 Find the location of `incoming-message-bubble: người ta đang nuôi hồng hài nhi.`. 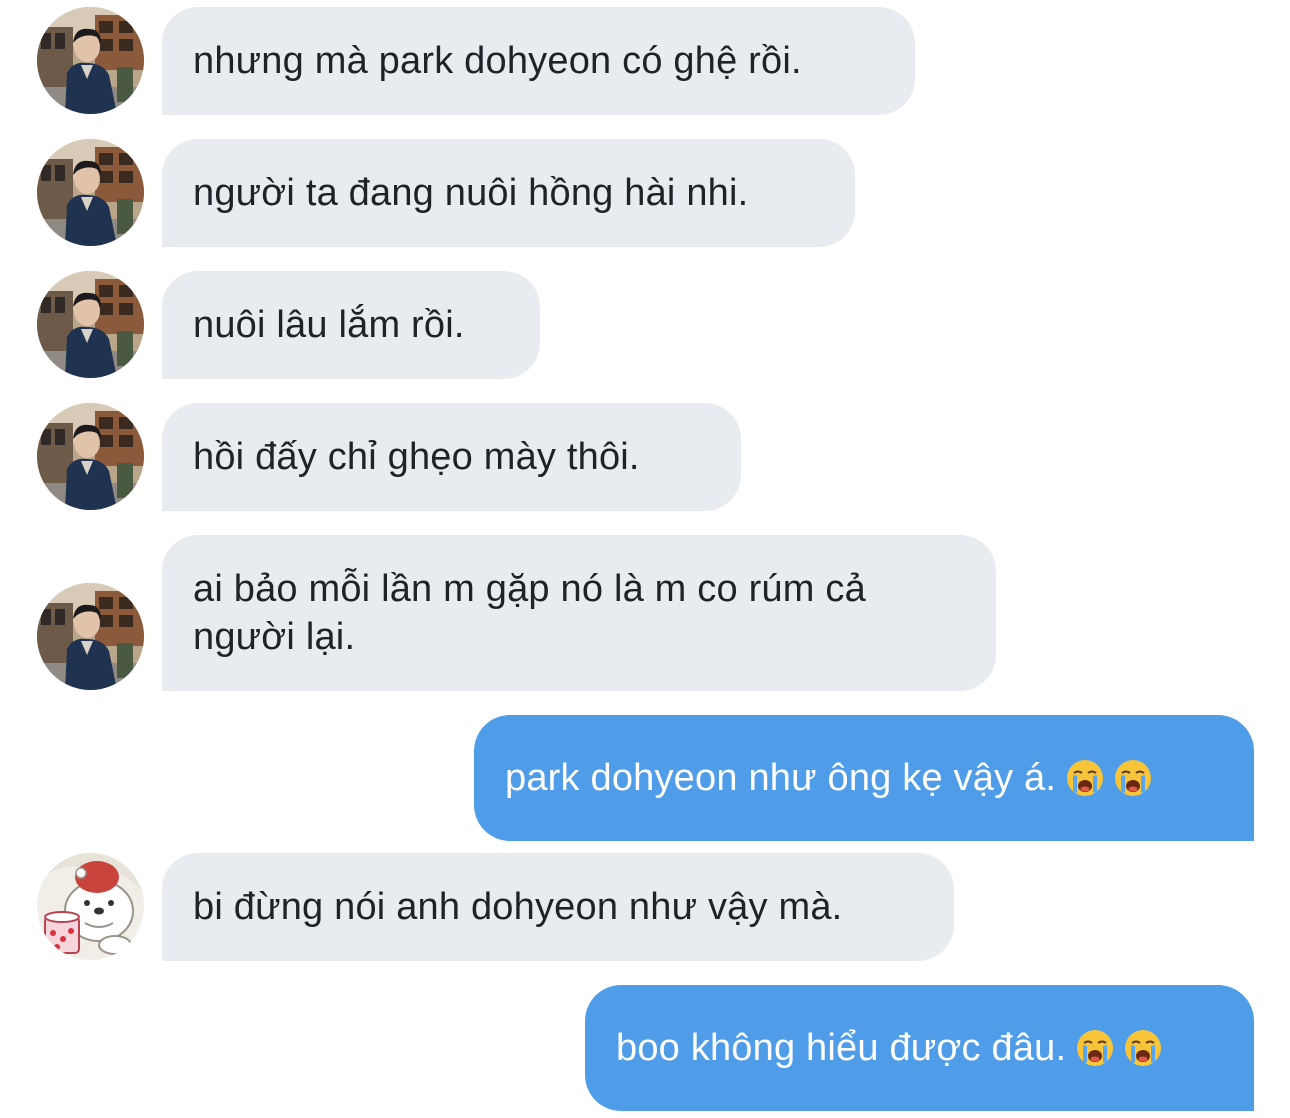

incoming-message-bubble: người ta đang nuôi hồng hài nhi. is located at coordinates (508, 193).